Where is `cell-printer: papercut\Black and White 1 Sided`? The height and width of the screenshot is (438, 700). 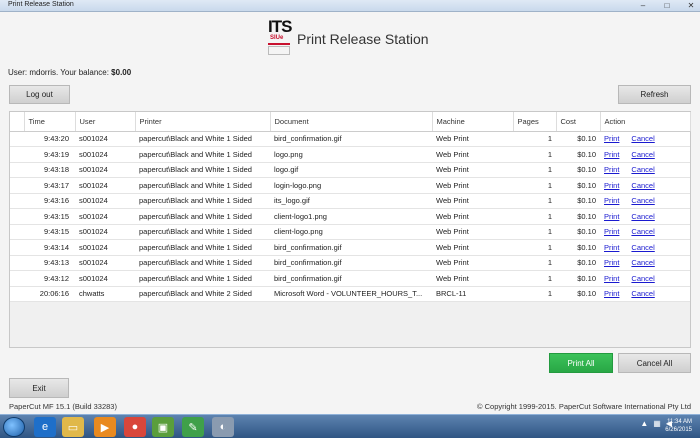
cell-printer: papercut\Black and White 1 Sided is located at coordinates (202, 139).